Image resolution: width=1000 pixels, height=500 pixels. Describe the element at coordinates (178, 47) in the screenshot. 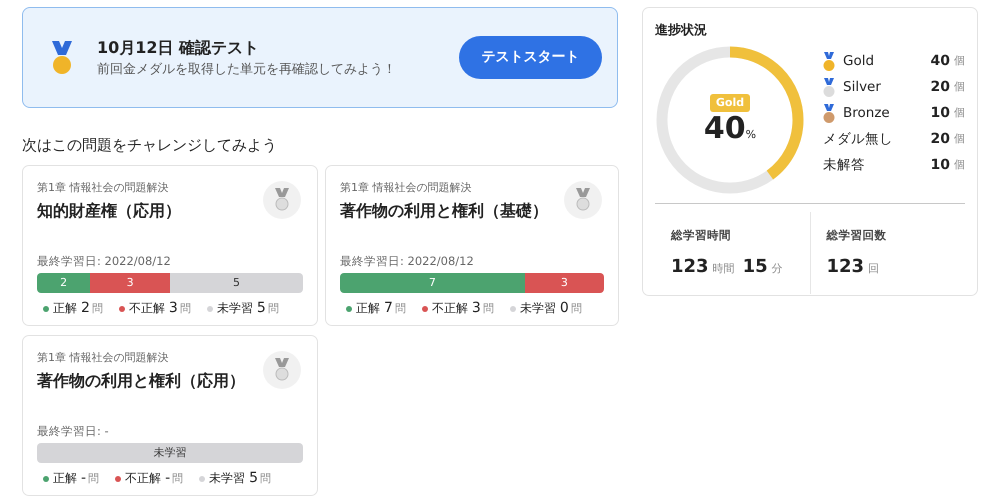

I see `banner-title: 10月12日 確認テスト` at that location.